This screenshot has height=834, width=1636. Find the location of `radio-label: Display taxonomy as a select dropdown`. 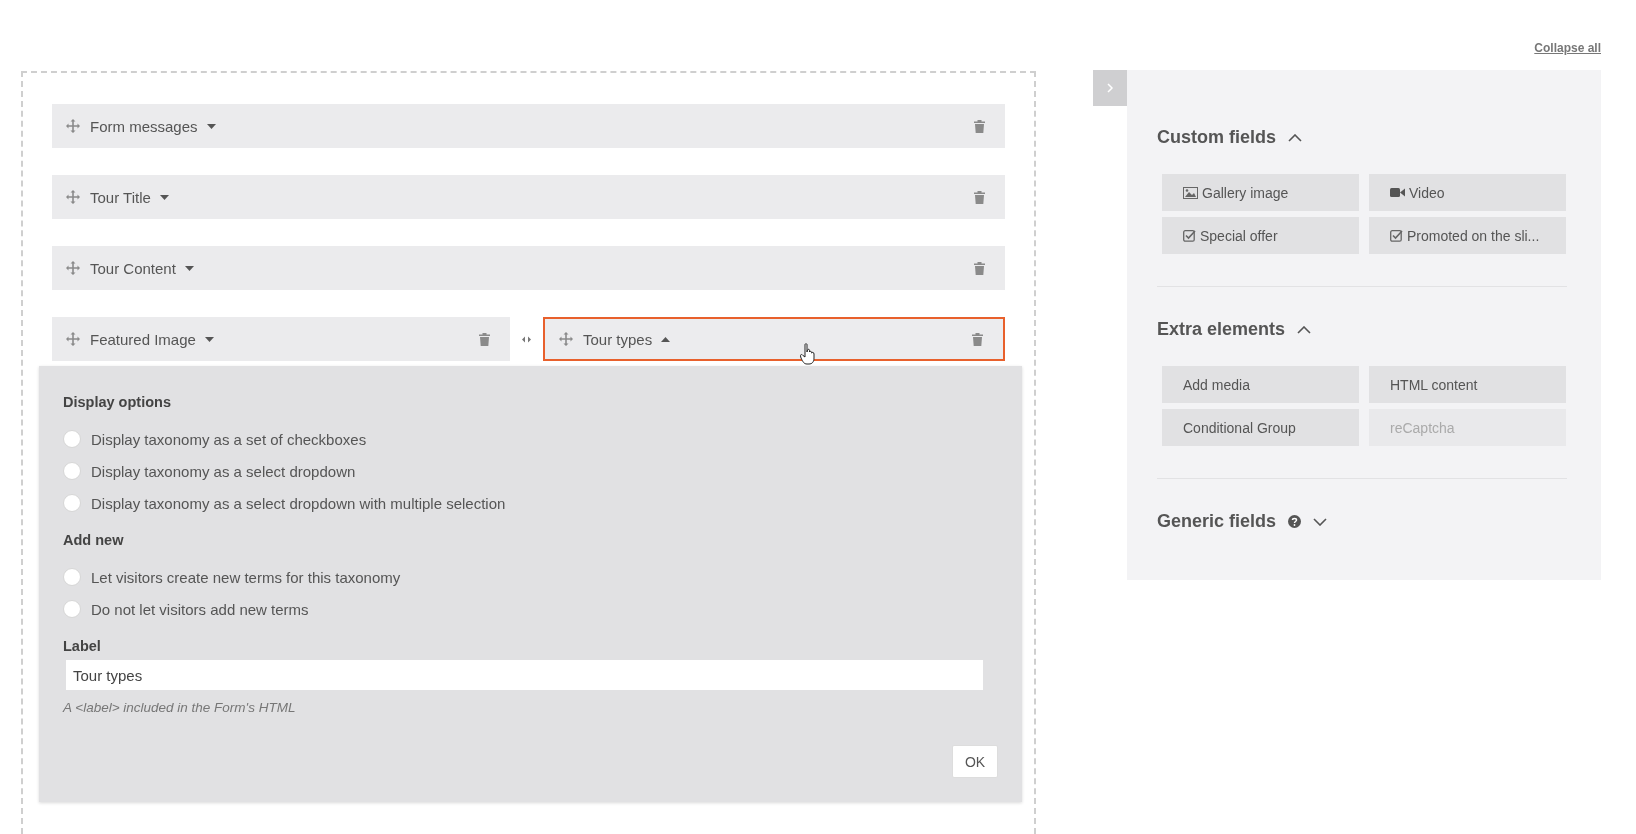

radio-label: Display taxonomy as a select dropdown is located at coordinates (223, 471).